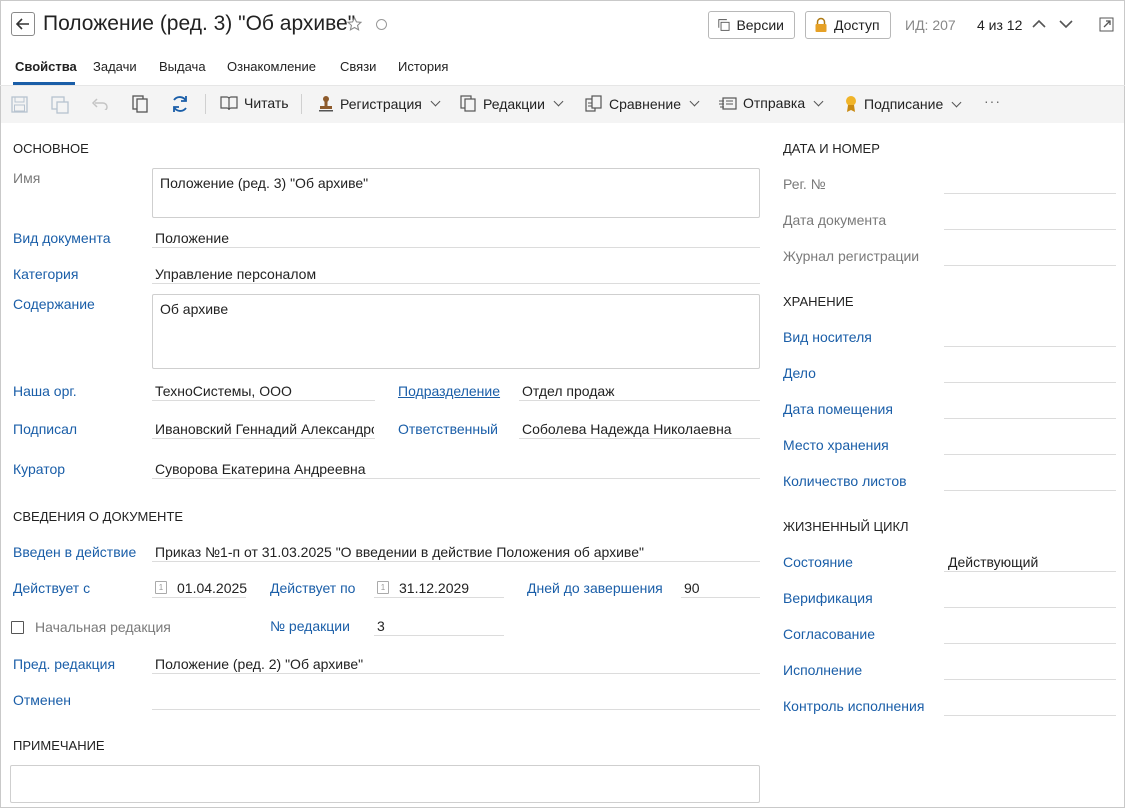  Describe the element at coordinates (593, 103) in the screenshot. I see `compare-icon` at that location.